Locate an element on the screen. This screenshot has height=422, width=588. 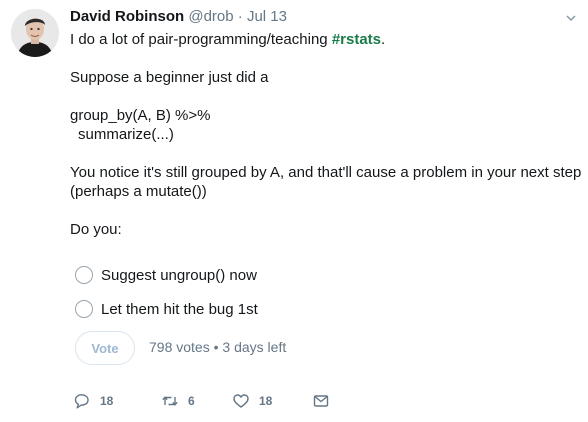
vote-count: 798 votes is located at coordinates (179, 347).